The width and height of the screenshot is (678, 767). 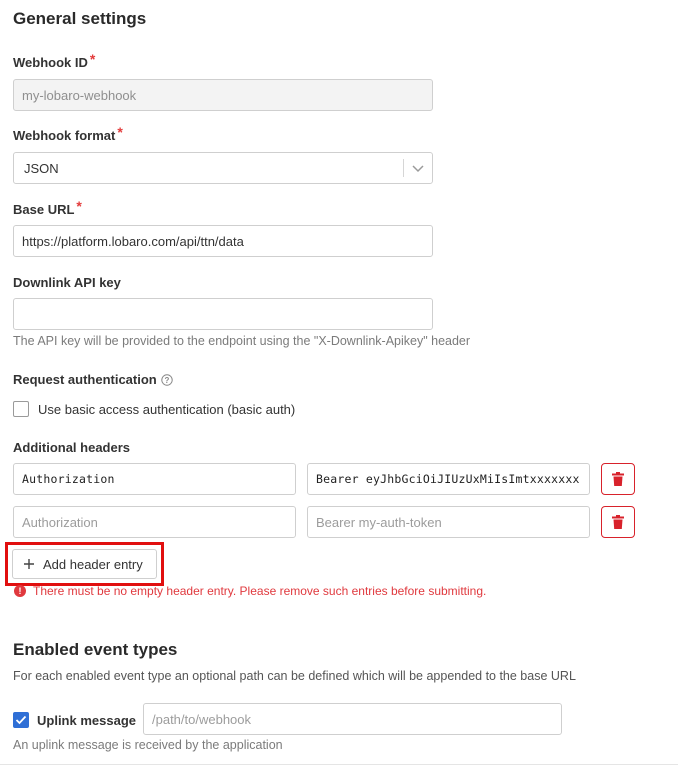 I want to click on header-key-placeholder: Authorization, so click(x=60, y=522).